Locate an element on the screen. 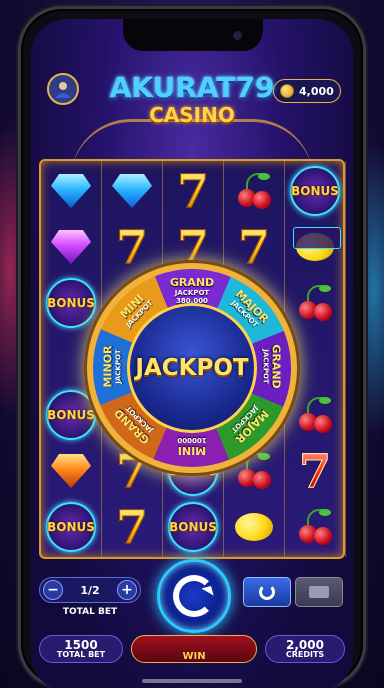  spin-arrow-icon is located at coordinates (194, 596).